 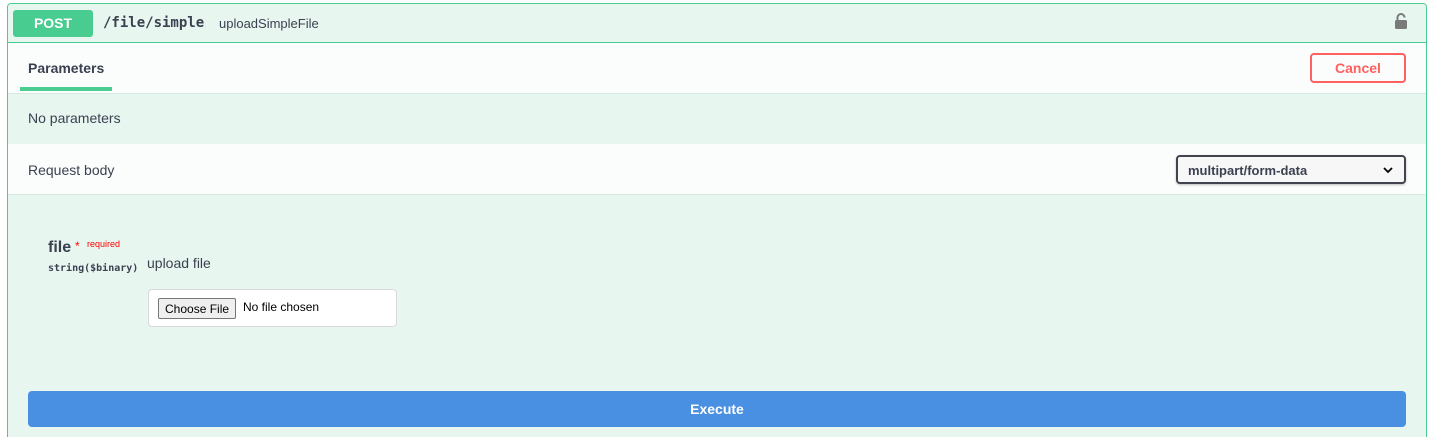 I want to click on file-input-field: Choose File No file chosen, so click(x=272, y=308).